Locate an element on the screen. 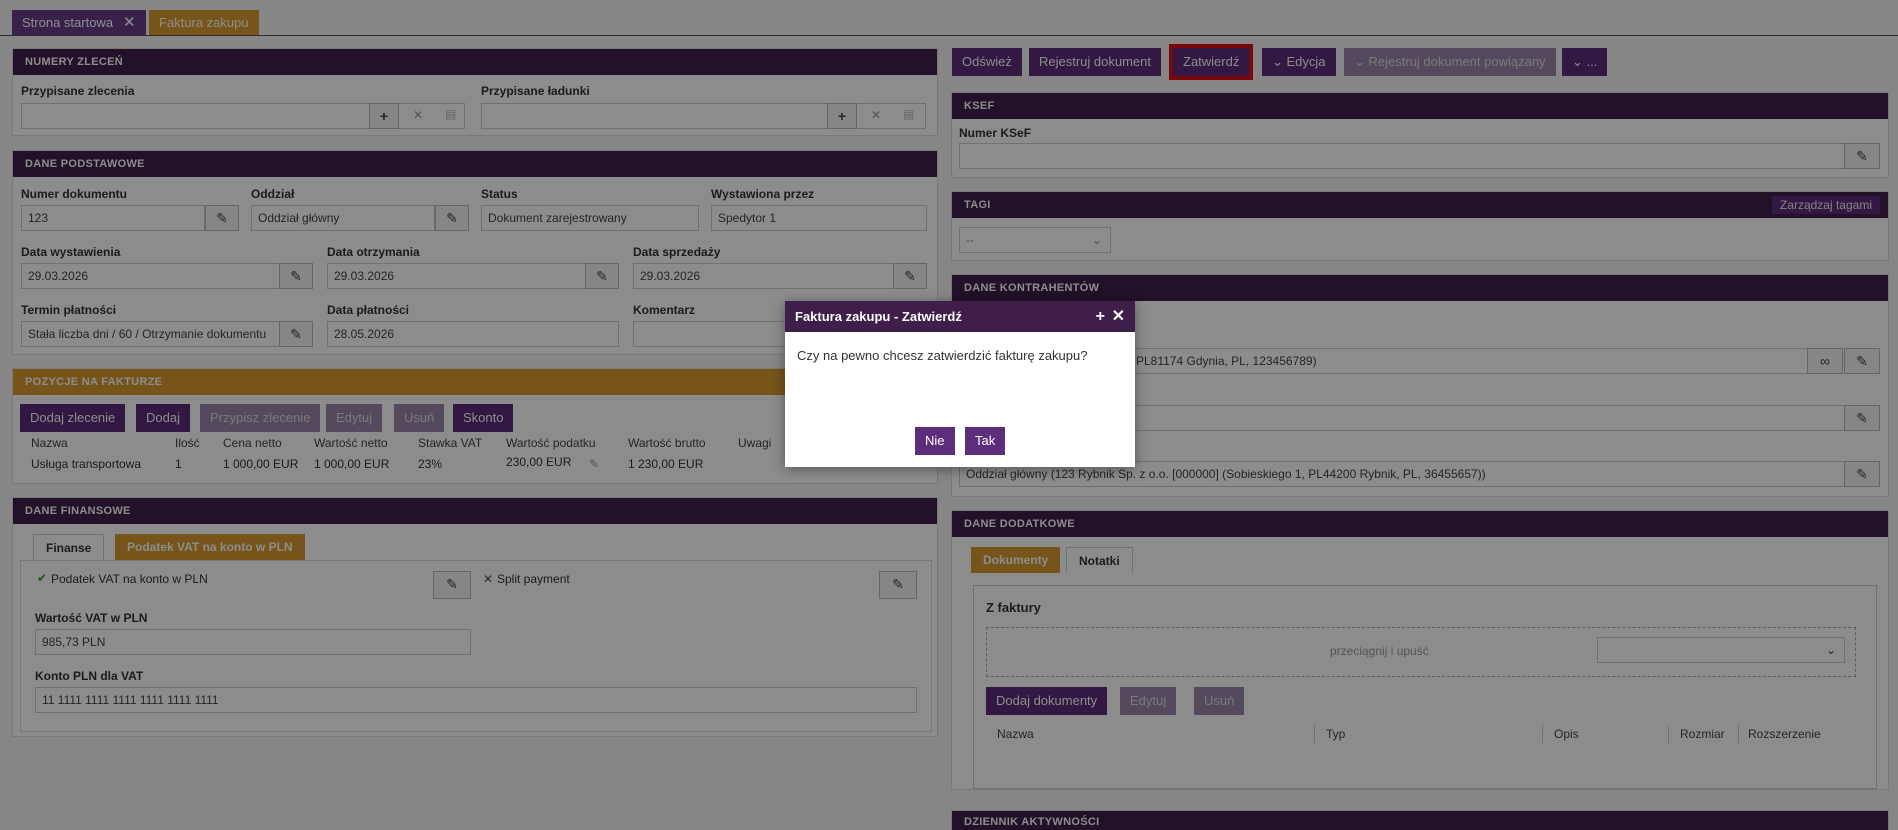  dialog-header: Faktura zakupu - Zatwierdź + ✕ is located at coordinates (960, 316).